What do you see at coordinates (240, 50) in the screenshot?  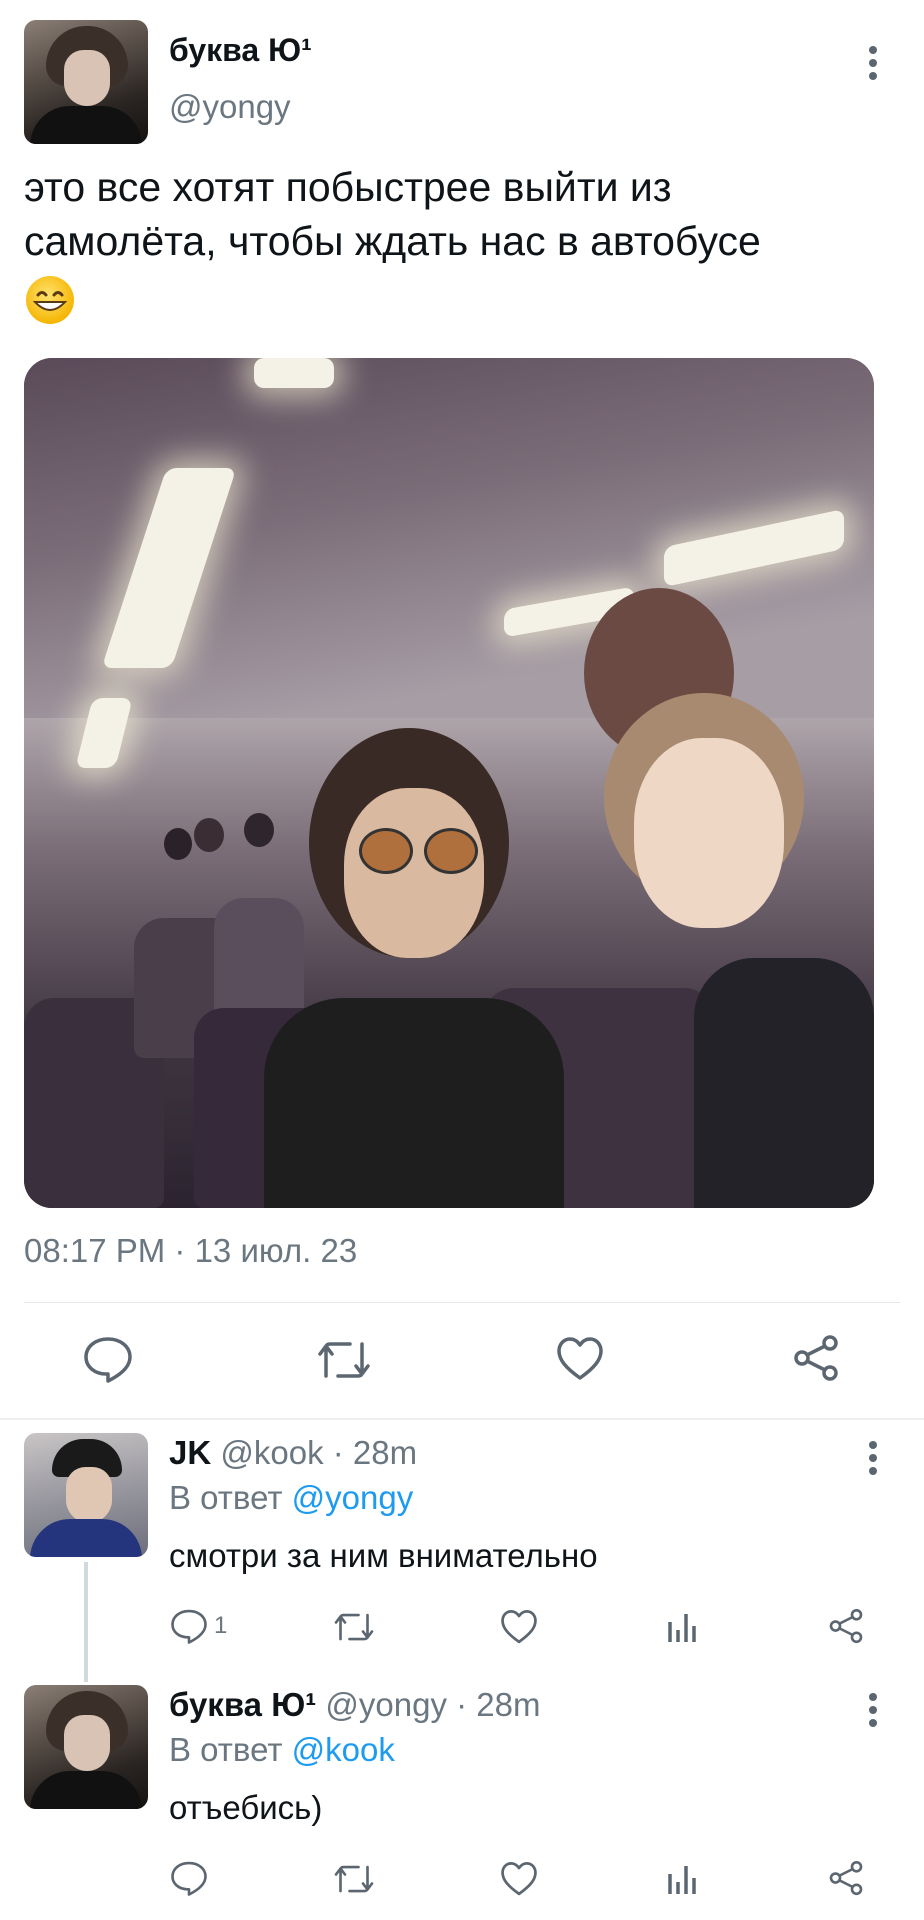 I see `author-name: буква Ю¹` at bounding box center [240, 50].